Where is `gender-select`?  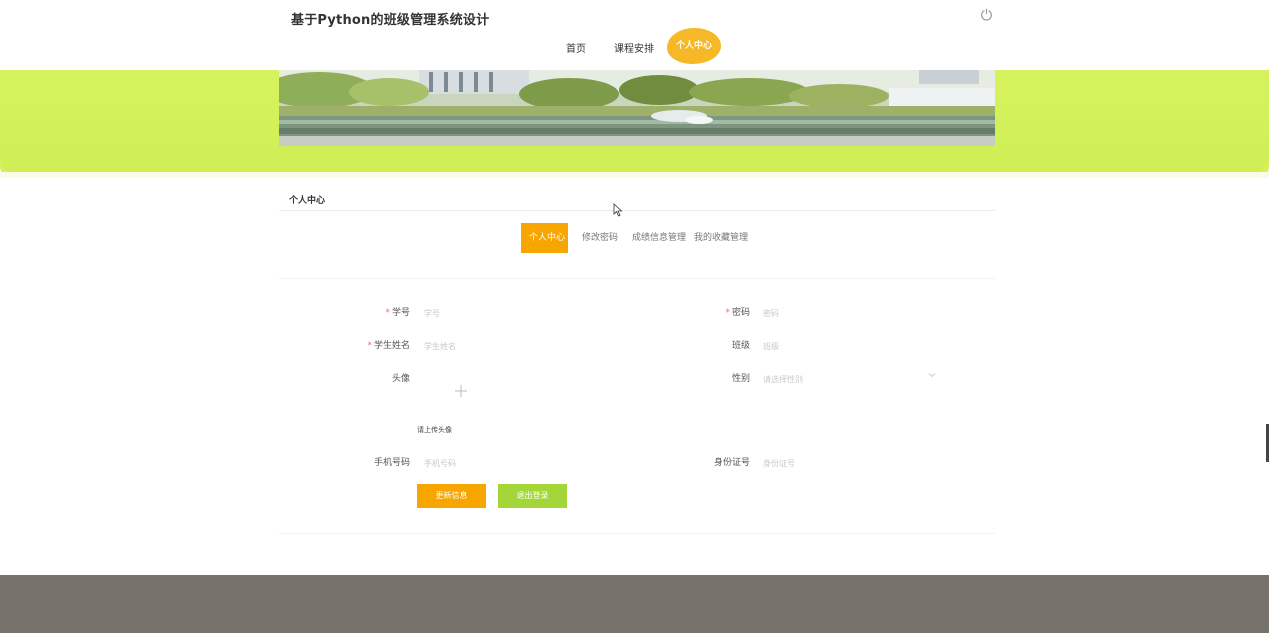
gender-select is located at coordinates (848, 379).